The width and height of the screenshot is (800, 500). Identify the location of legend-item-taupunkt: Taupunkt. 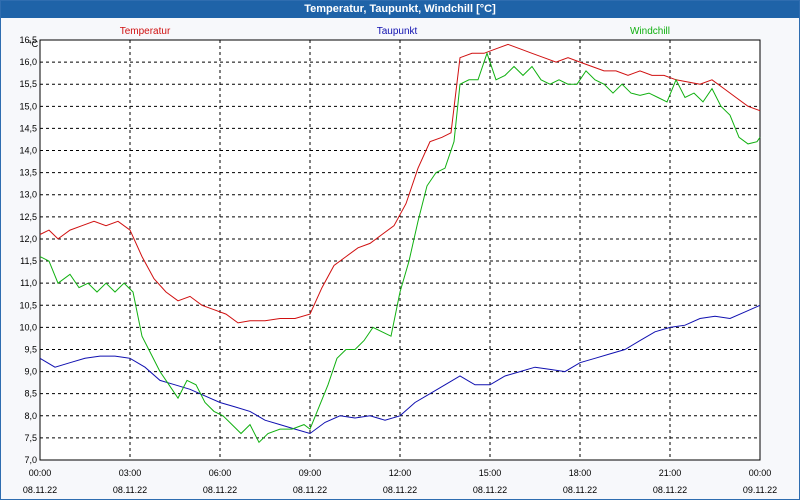
(397, 31).